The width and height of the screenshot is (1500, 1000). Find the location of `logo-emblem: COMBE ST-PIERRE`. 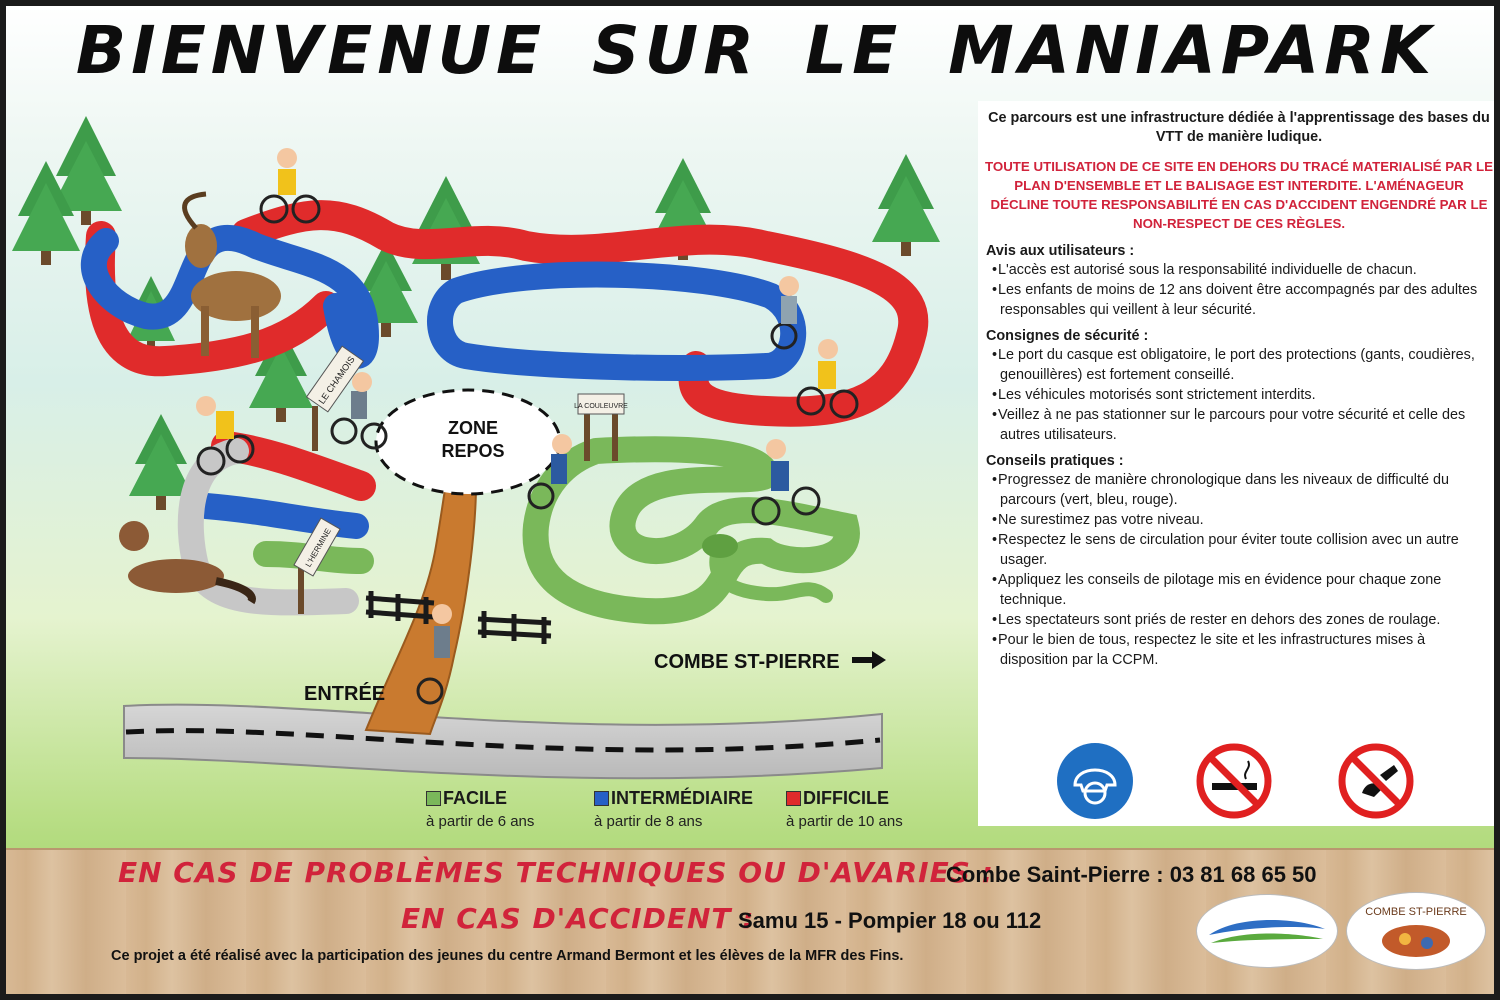

logo-emblem: COMBE ST-PIERRE is located at coordinates (1416, 931).